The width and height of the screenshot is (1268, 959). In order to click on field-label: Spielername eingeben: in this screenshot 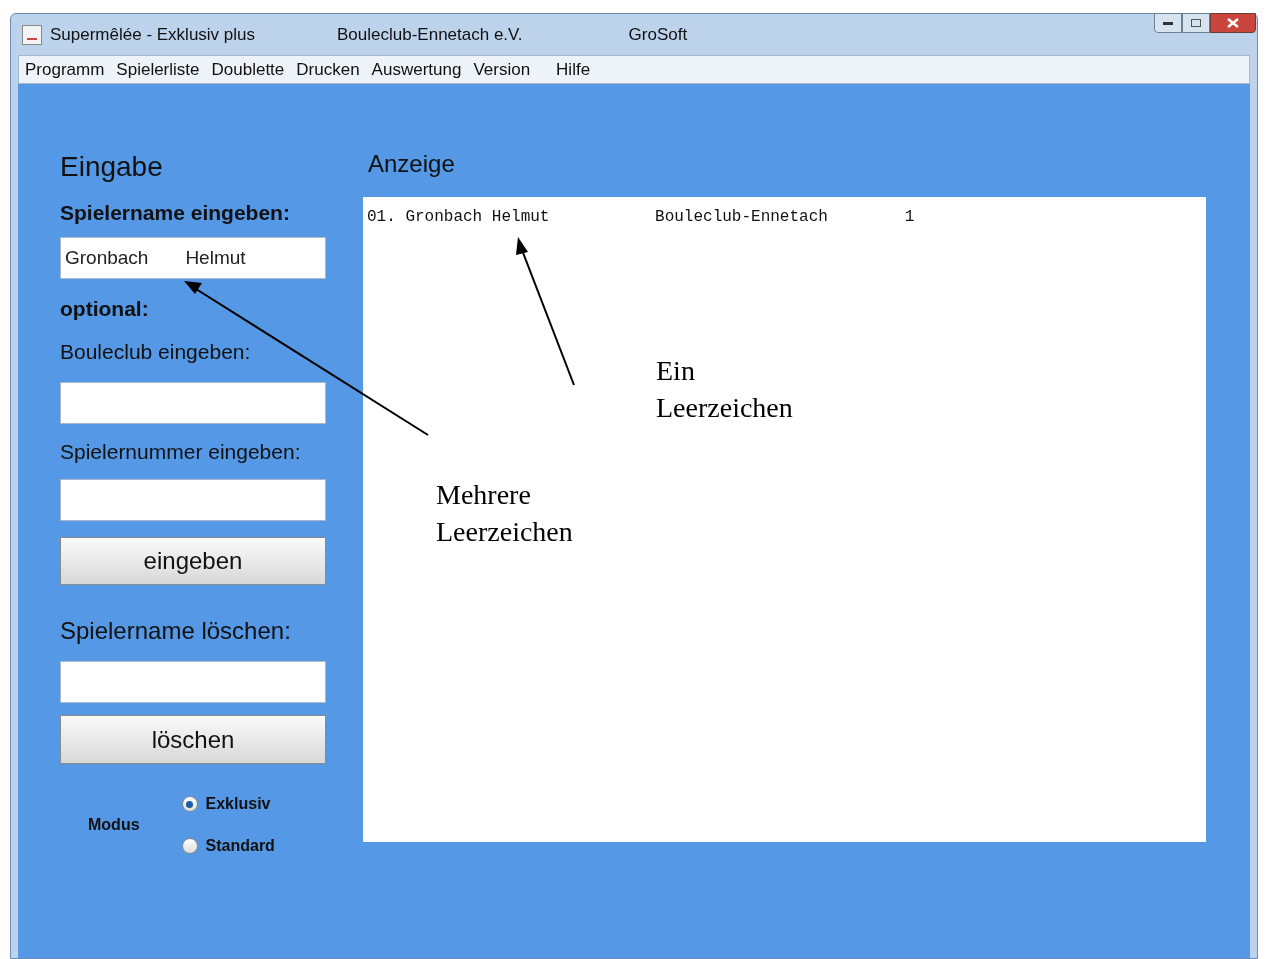, I will do `click(175, 213)`.